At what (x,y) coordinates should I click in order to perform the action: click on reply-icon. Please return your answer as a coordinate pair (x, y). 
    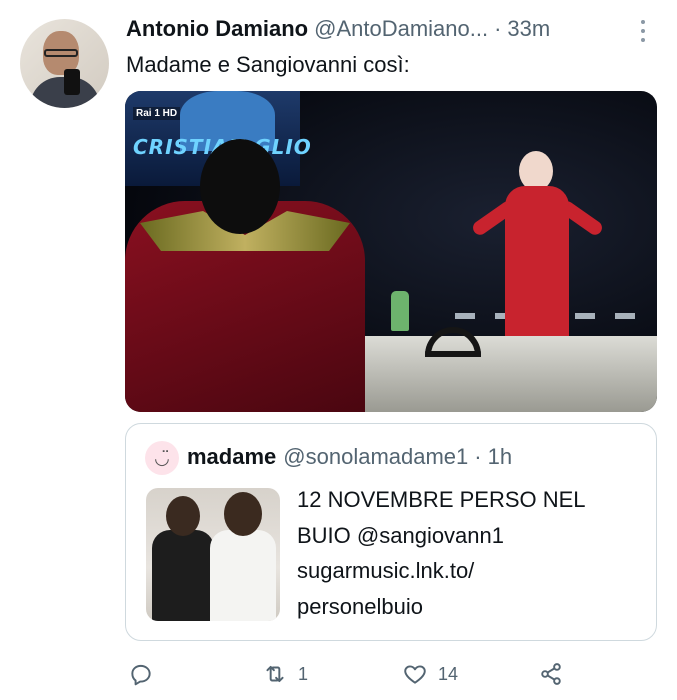
    Looking at the image, I should click on (141, 675).